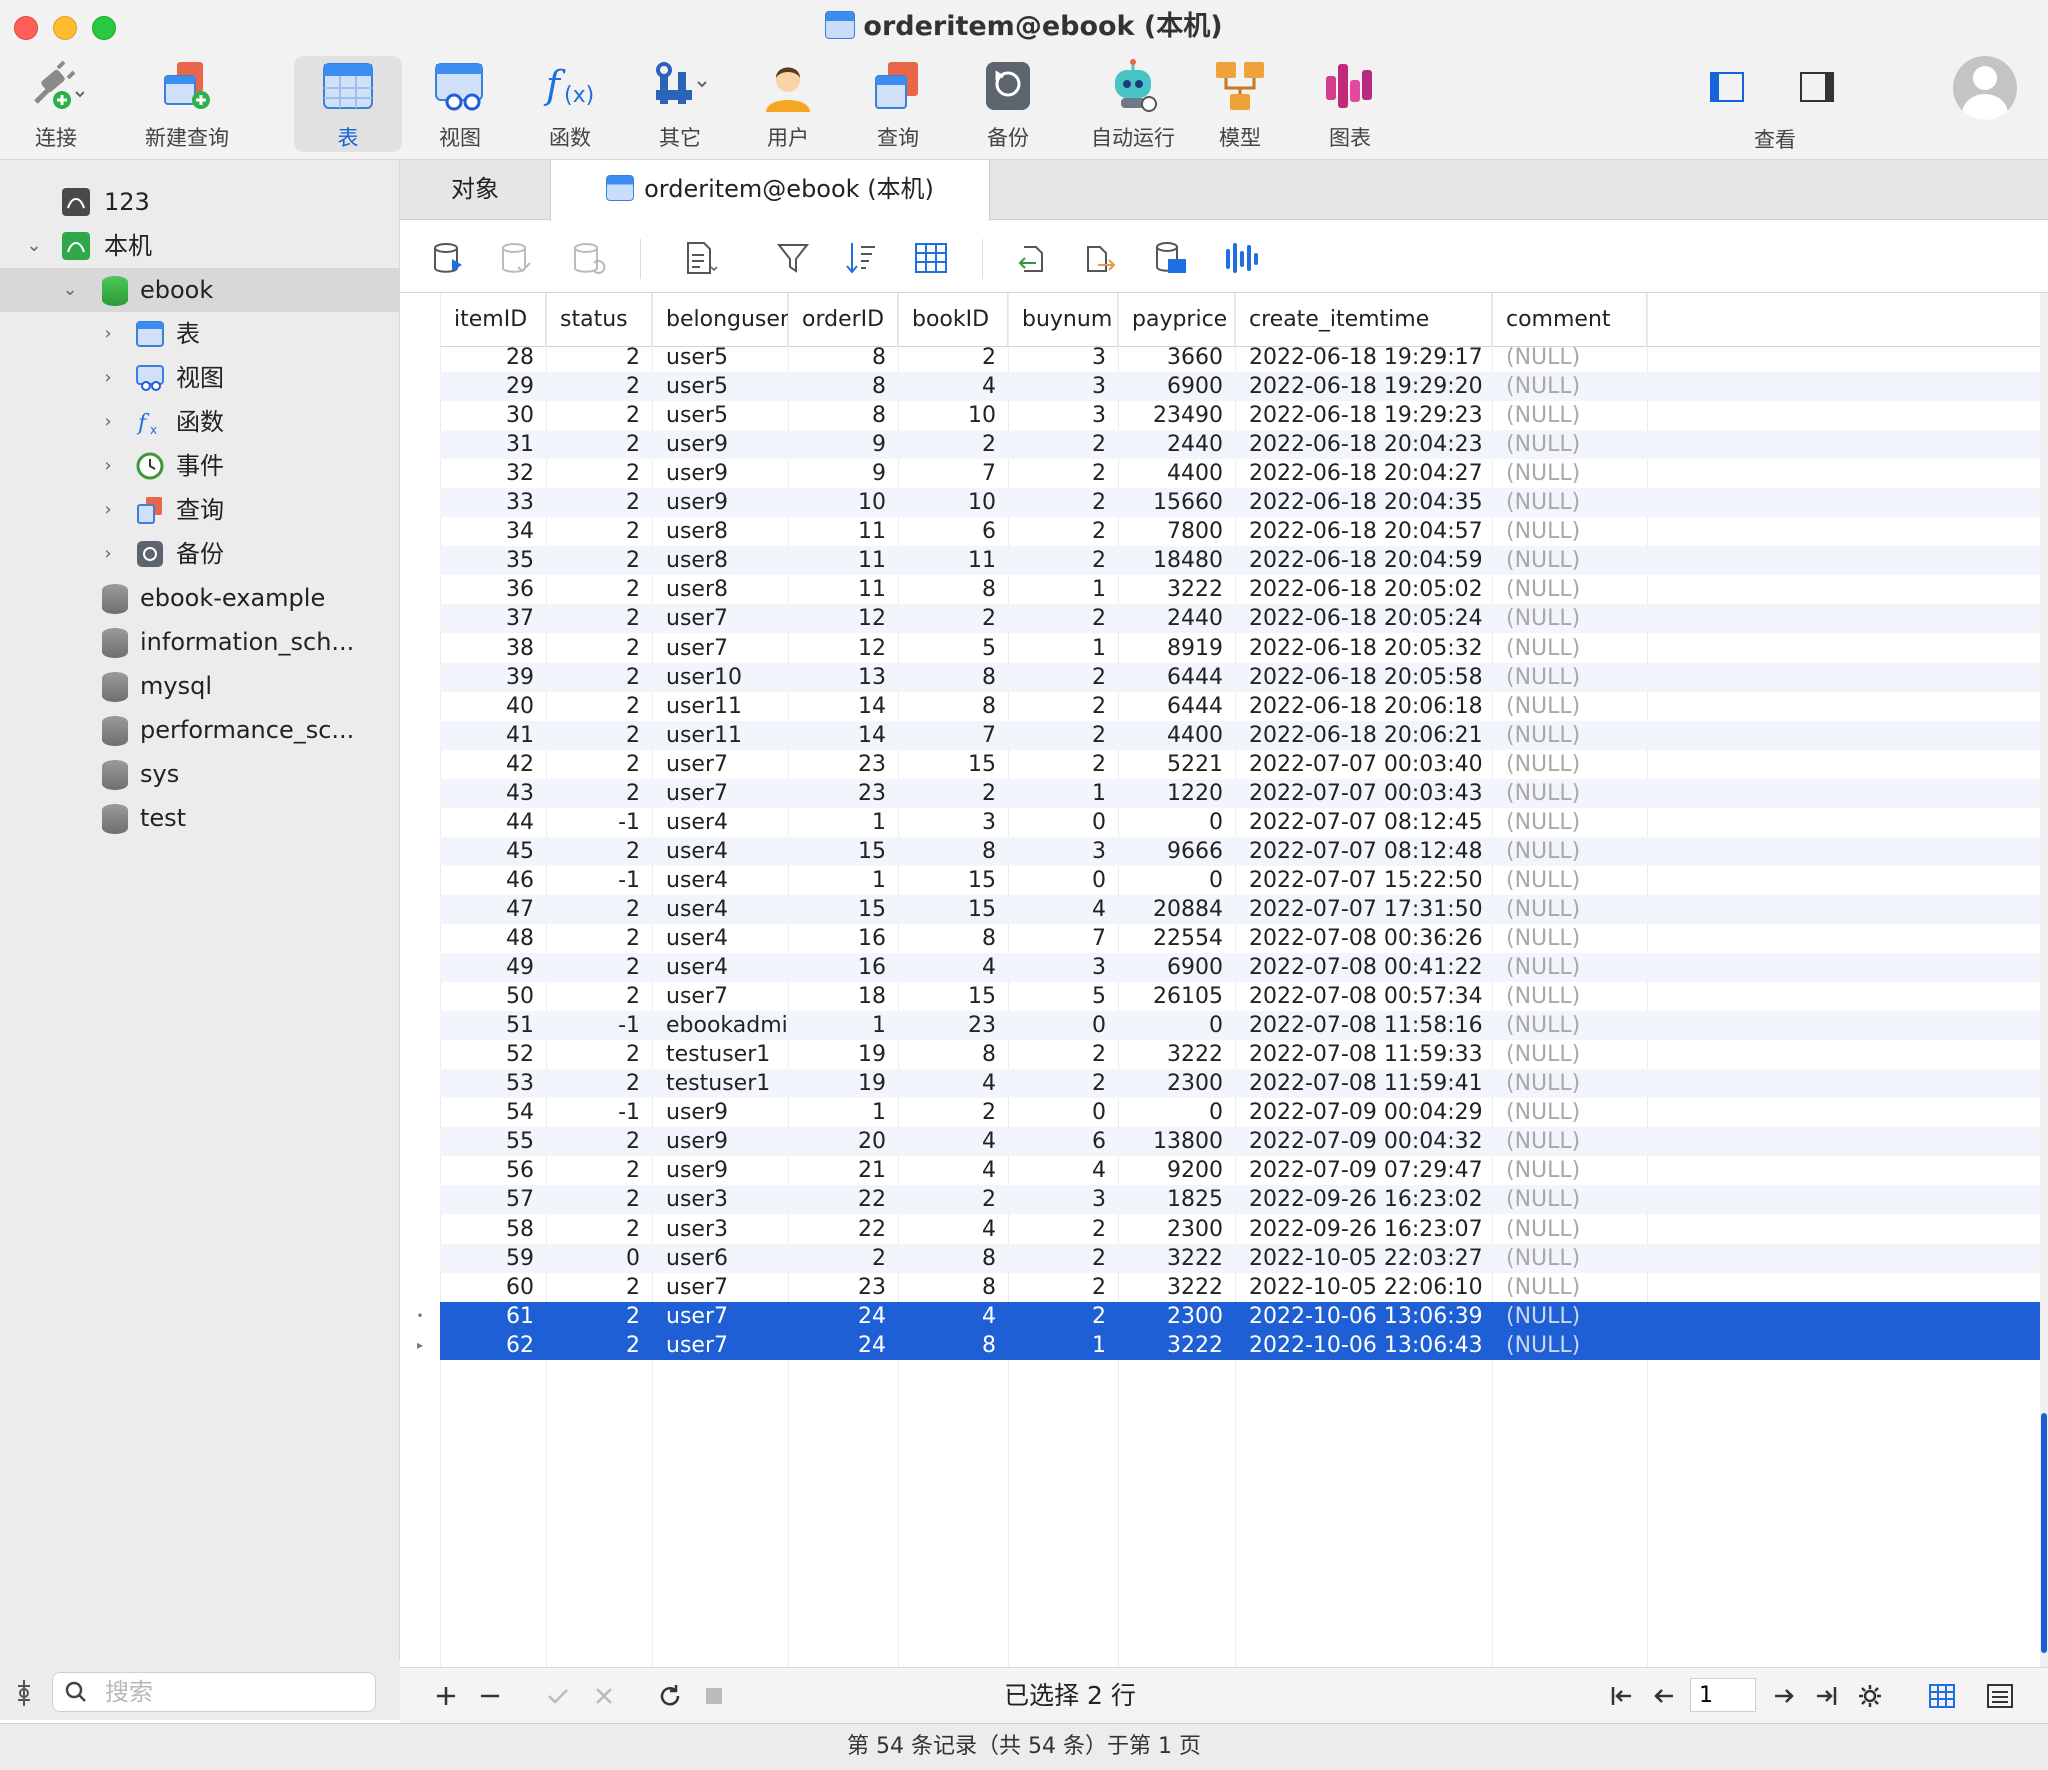  I want to click on cell-payprice: 2440, so click(1176, 444).